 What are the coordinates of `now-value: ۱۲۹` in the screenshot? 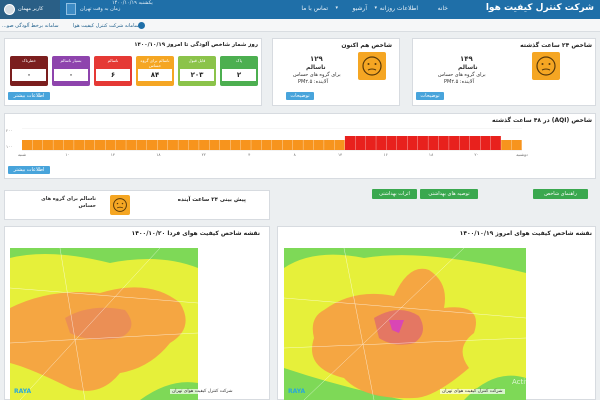 It's located at (316, 59).